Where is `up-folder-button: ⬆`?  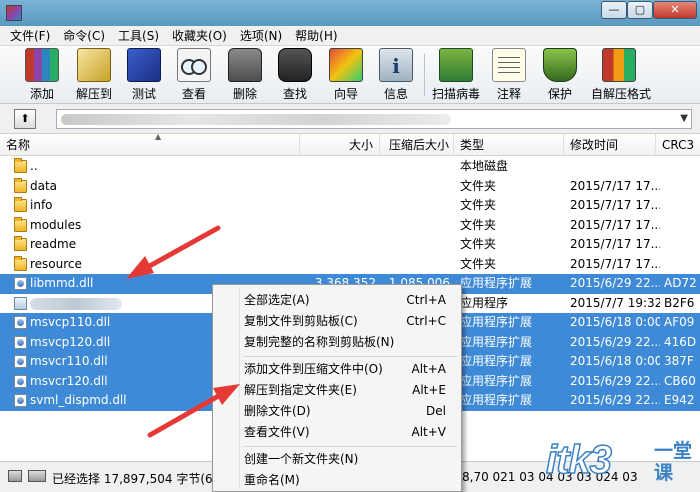
up-folder-button: ⬆ is located at coordinates (25, 119).